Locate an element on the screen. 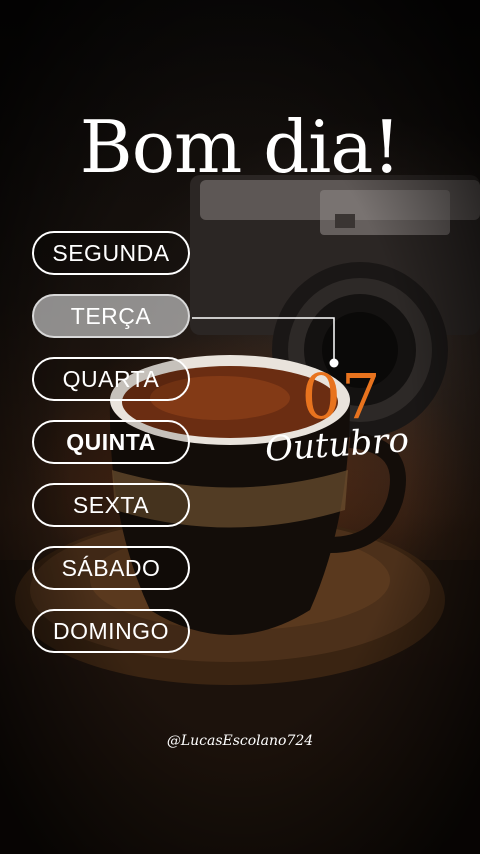 The height and width of the screenshot is (854, 480). day-button-segunda: SEGUNDA is located at coordinates (111, 253).